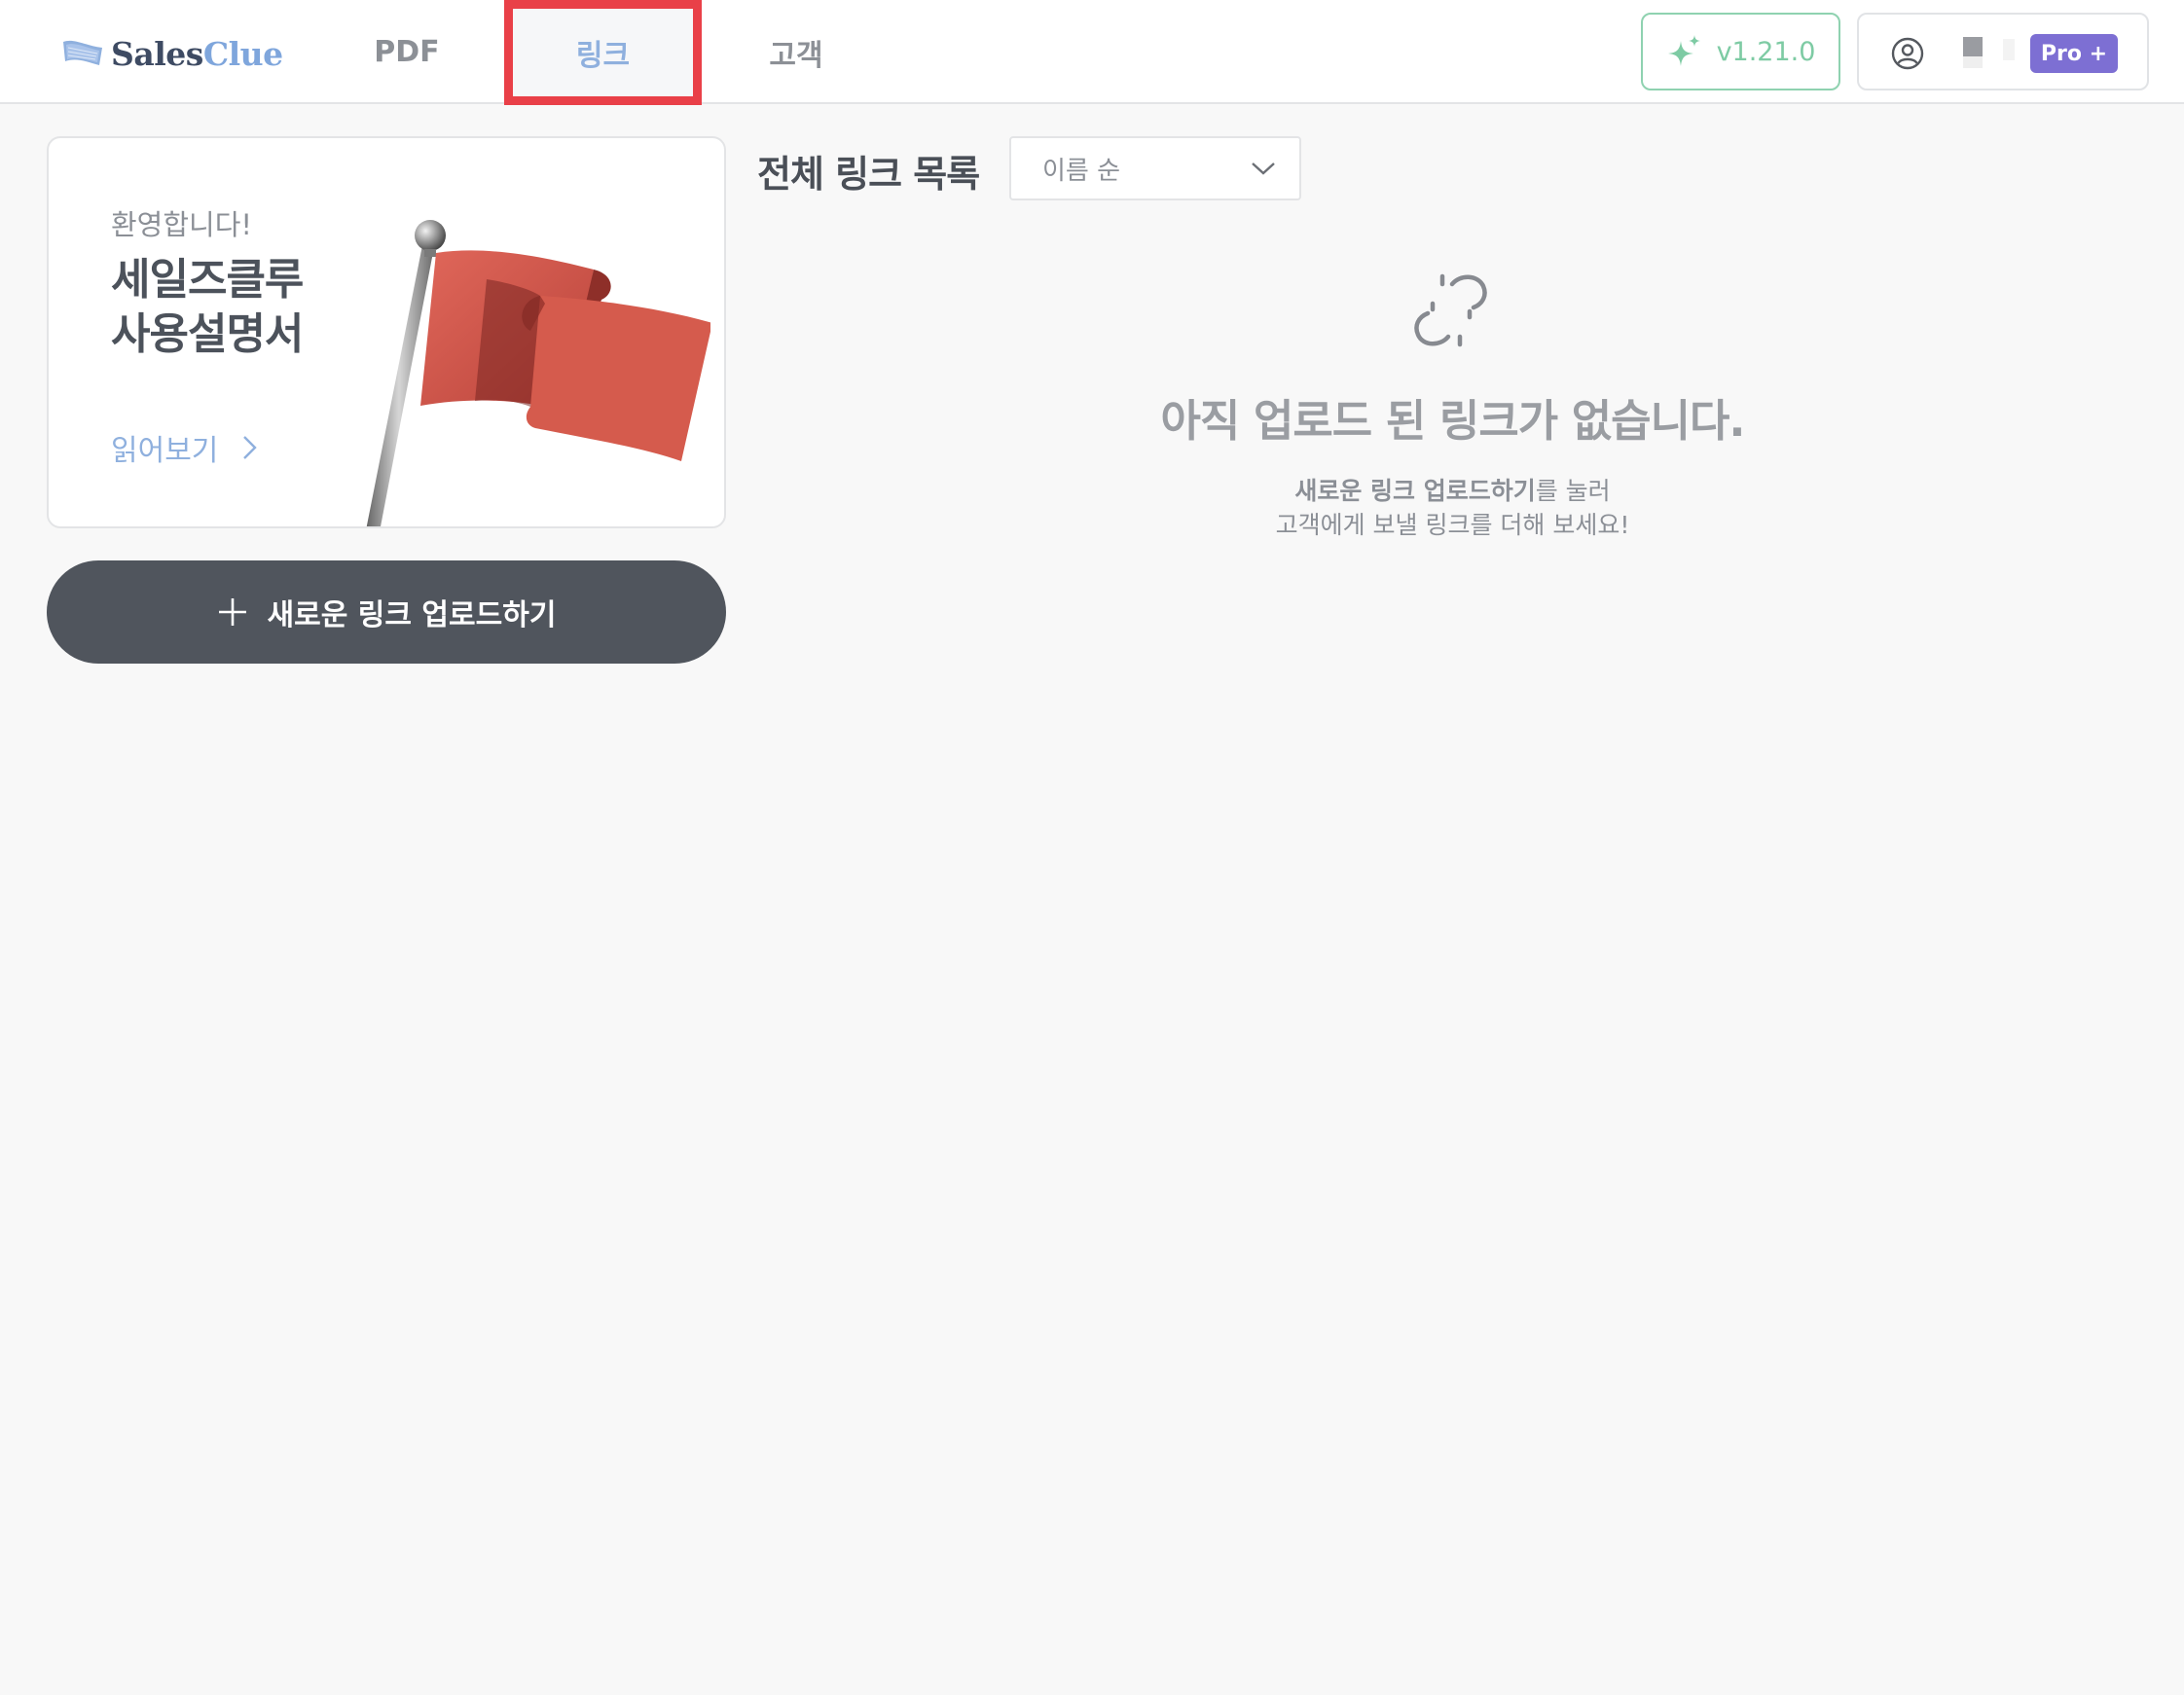 The width and height of the screenshot is (2184, 1695). I want to click on user-guide-card: 환영합니다! 세일즈클루 사용설명서 읽어보기, so click(386, 332).